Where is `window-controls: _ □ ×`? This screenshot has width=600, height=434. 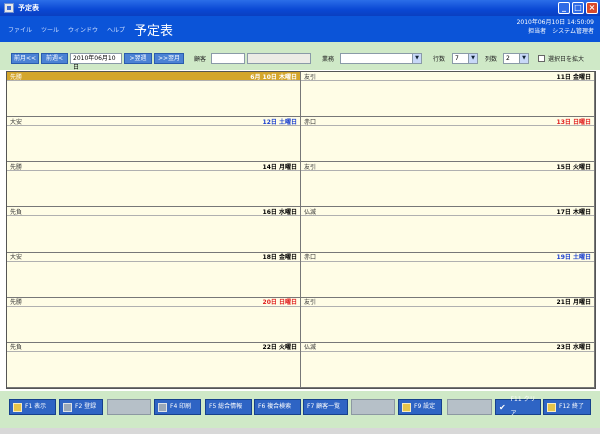
window-controls: _ □ × is located at coordinates (578, 8).